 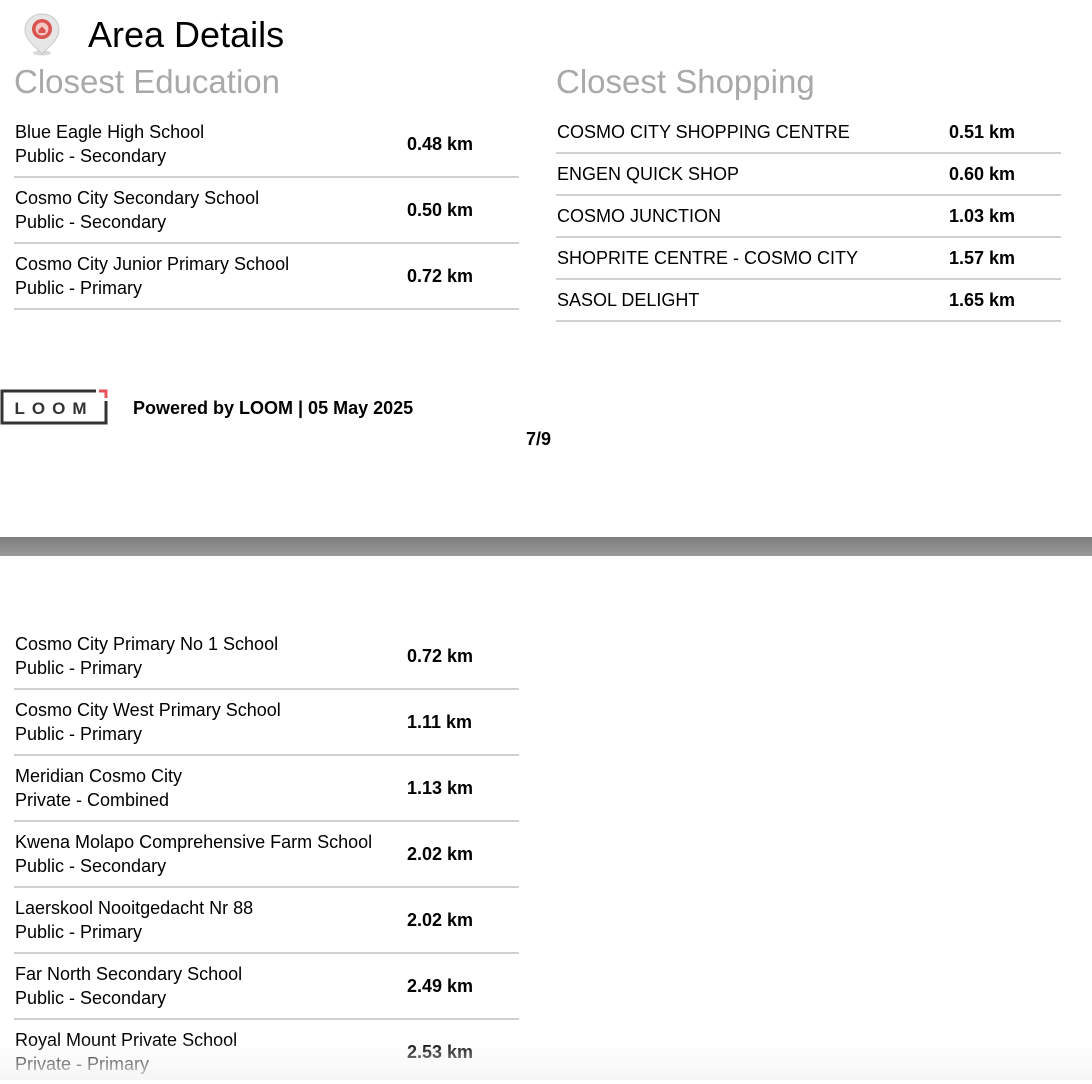 I want to click on school-distance: 1.11 km, so click(x=440, y=722).